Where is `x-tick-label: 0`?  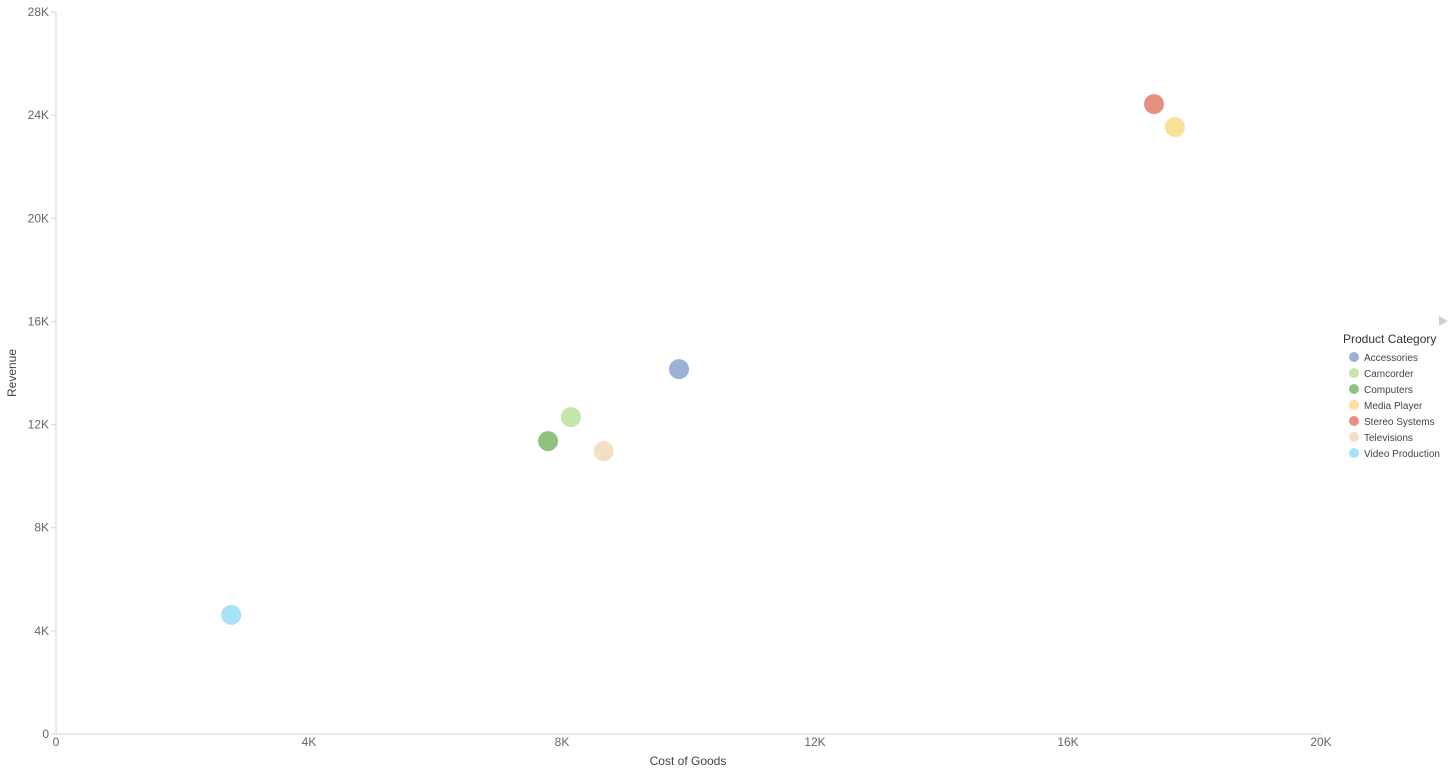 x-tick-label: 0 is located at coordinates (56, 742).